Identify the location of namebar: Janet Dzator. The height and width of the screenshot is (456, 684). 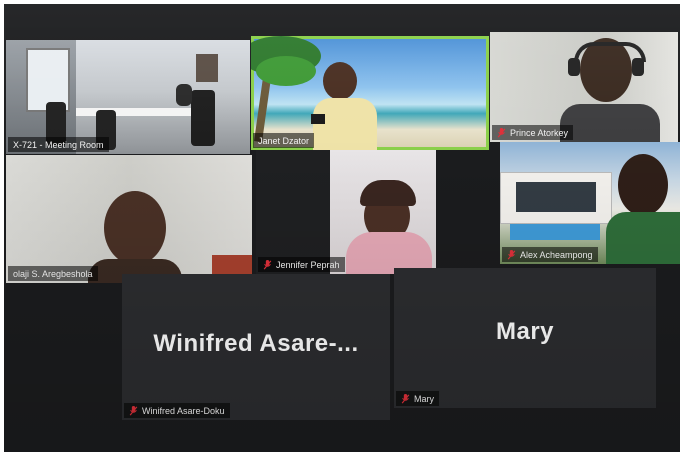
(284, 140).